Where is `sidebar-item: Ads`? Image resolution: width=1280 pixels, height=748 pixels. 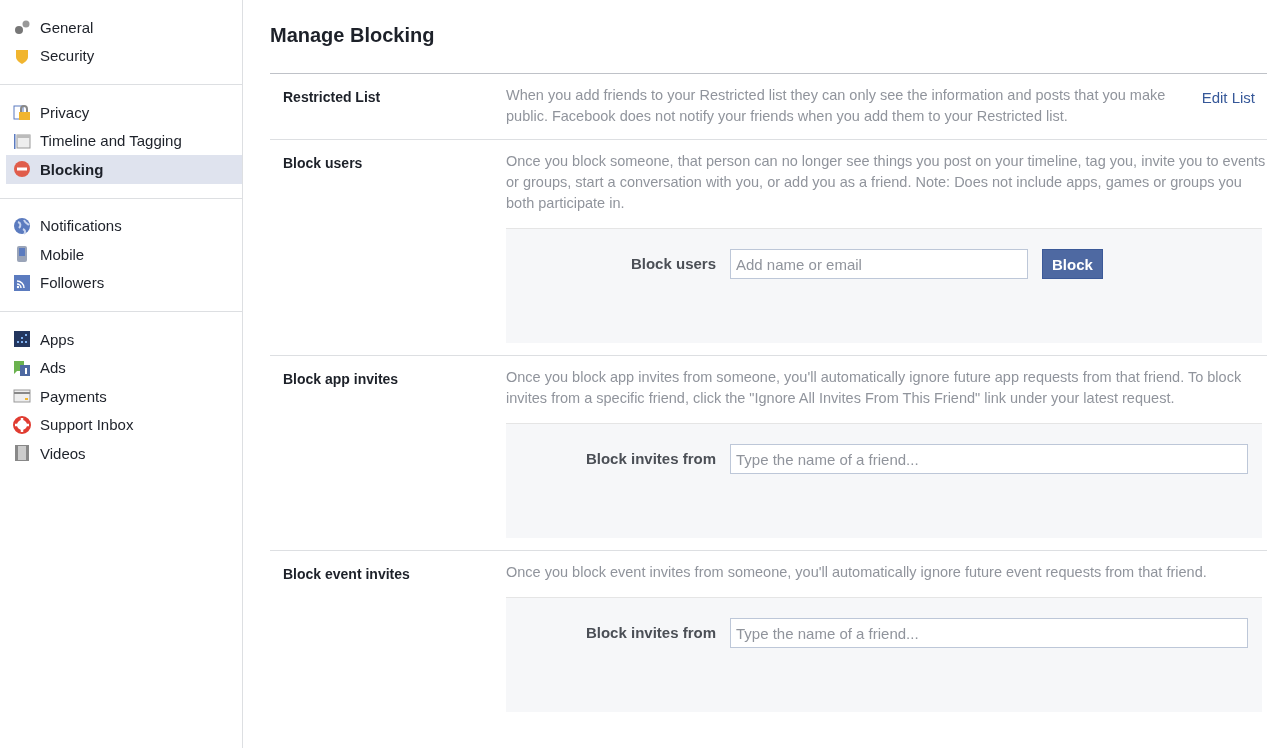 sidebar-item: Ads is located at coordinates (124, 367).